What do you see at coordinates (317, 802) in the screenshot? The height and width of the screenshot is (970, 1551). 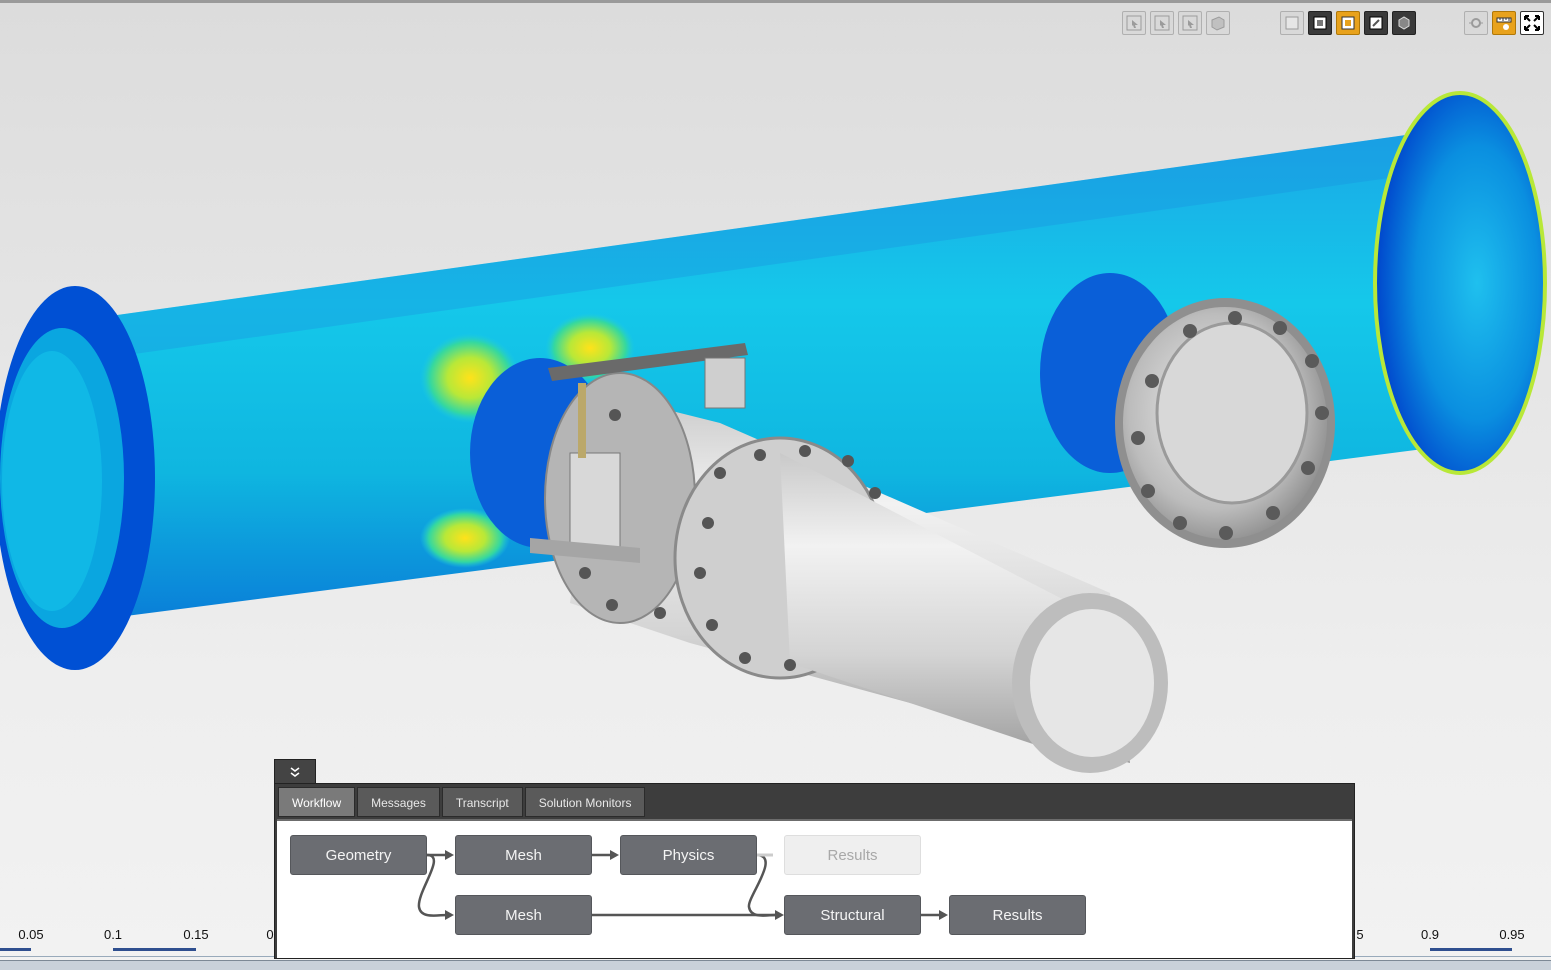 I see `tab-workflow: Workflow` at bounding box center [317, 802].